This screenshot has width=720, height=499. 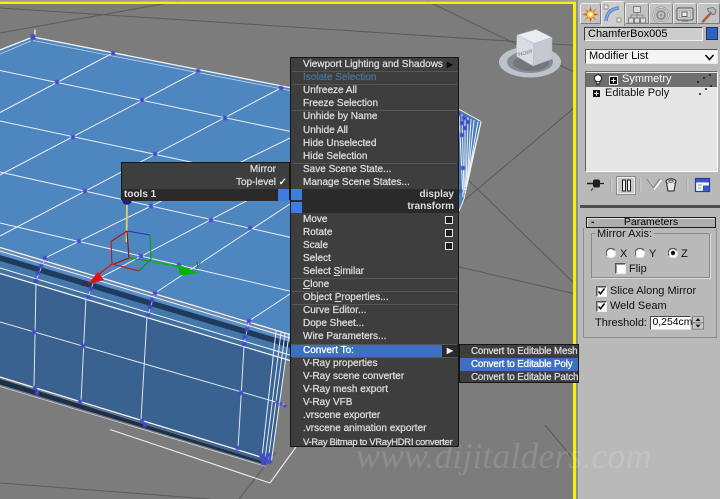 I want to click on svg-text: y, so click(x=198, y=264).